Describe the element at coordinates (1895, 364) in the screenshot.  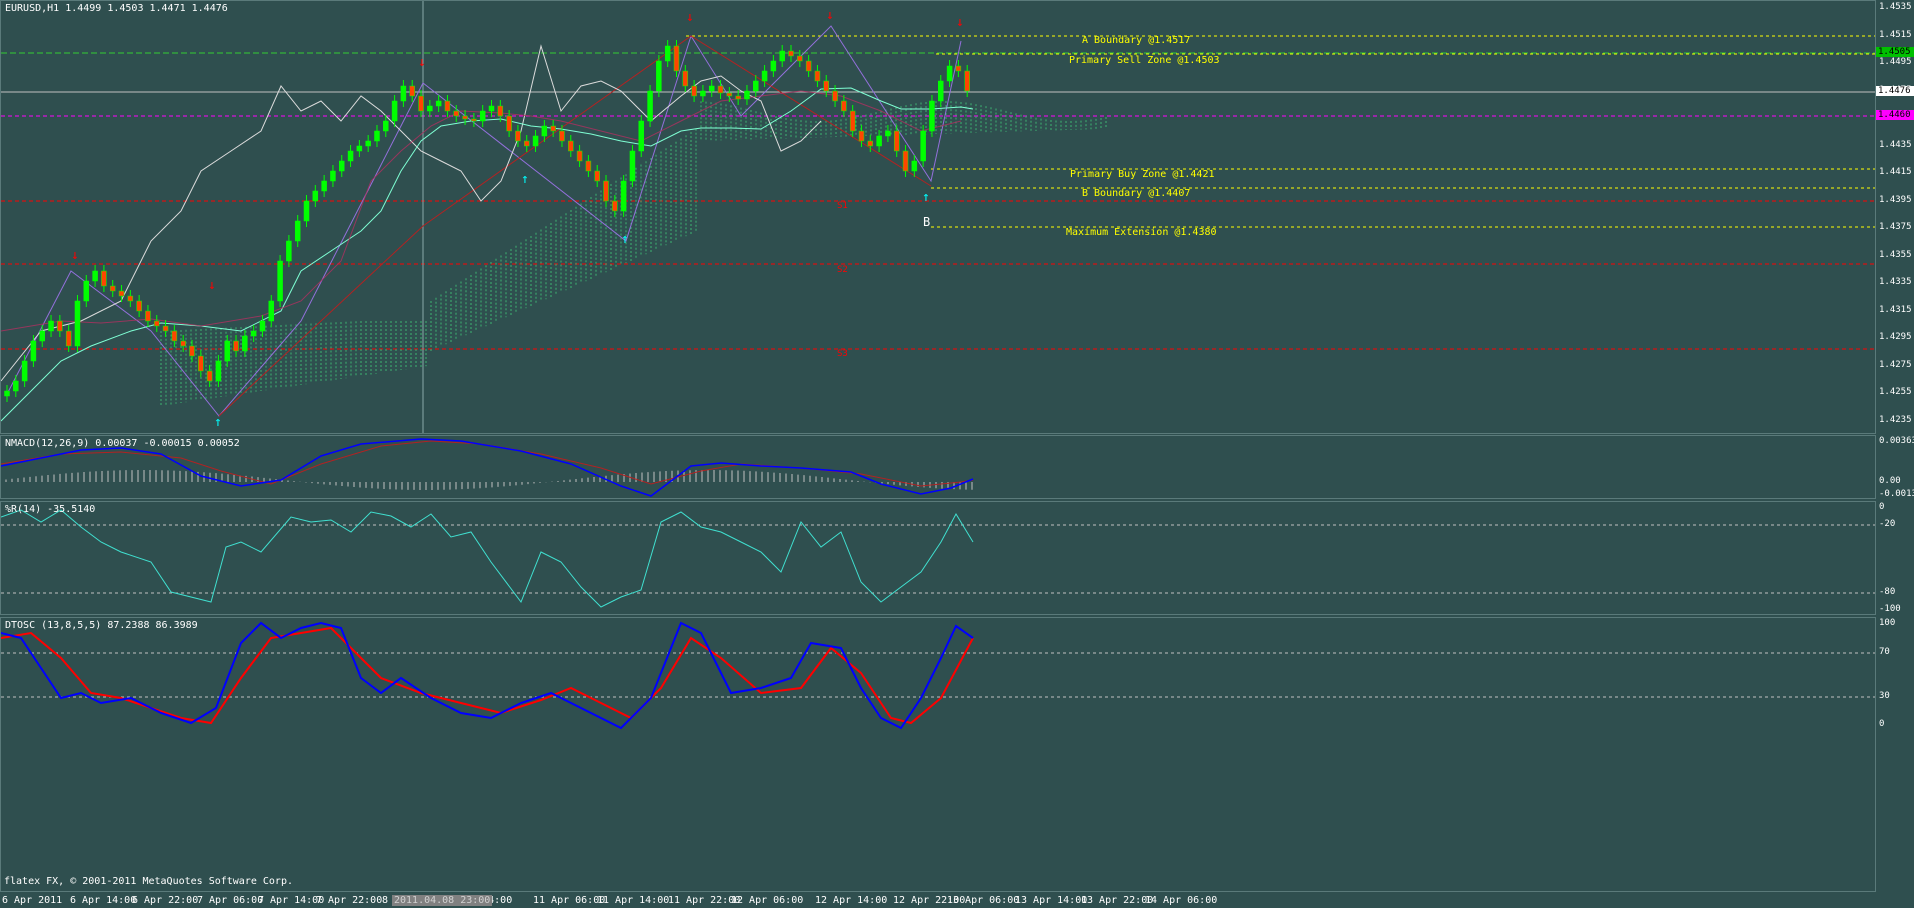
I see `price-tick: 1.4275` at that location.